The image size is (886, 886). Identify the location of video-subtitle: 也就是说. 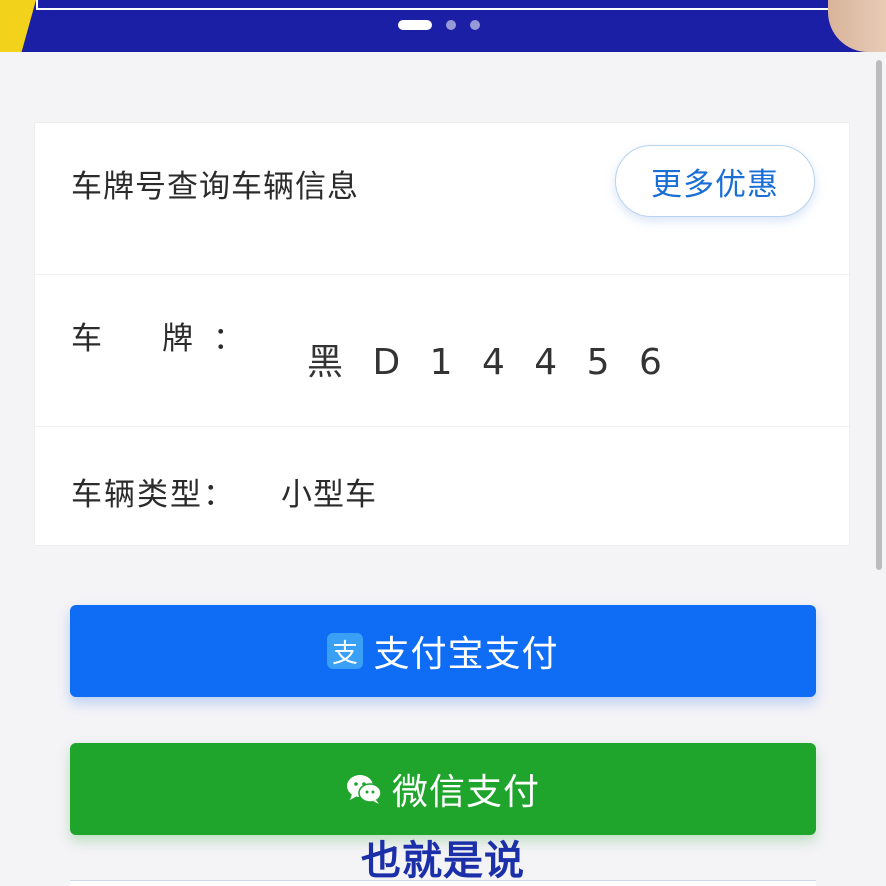
(443, 861).